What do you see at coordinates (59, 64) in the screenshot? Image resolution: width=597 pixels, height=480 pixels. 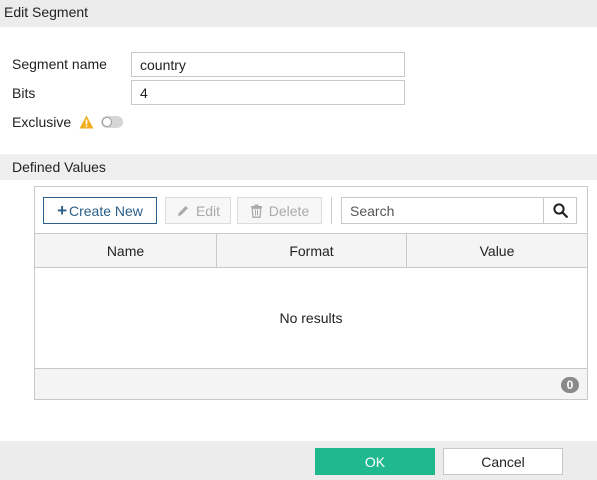 I see `segment-name-label: Segment name` at bounding box center [59, 64].